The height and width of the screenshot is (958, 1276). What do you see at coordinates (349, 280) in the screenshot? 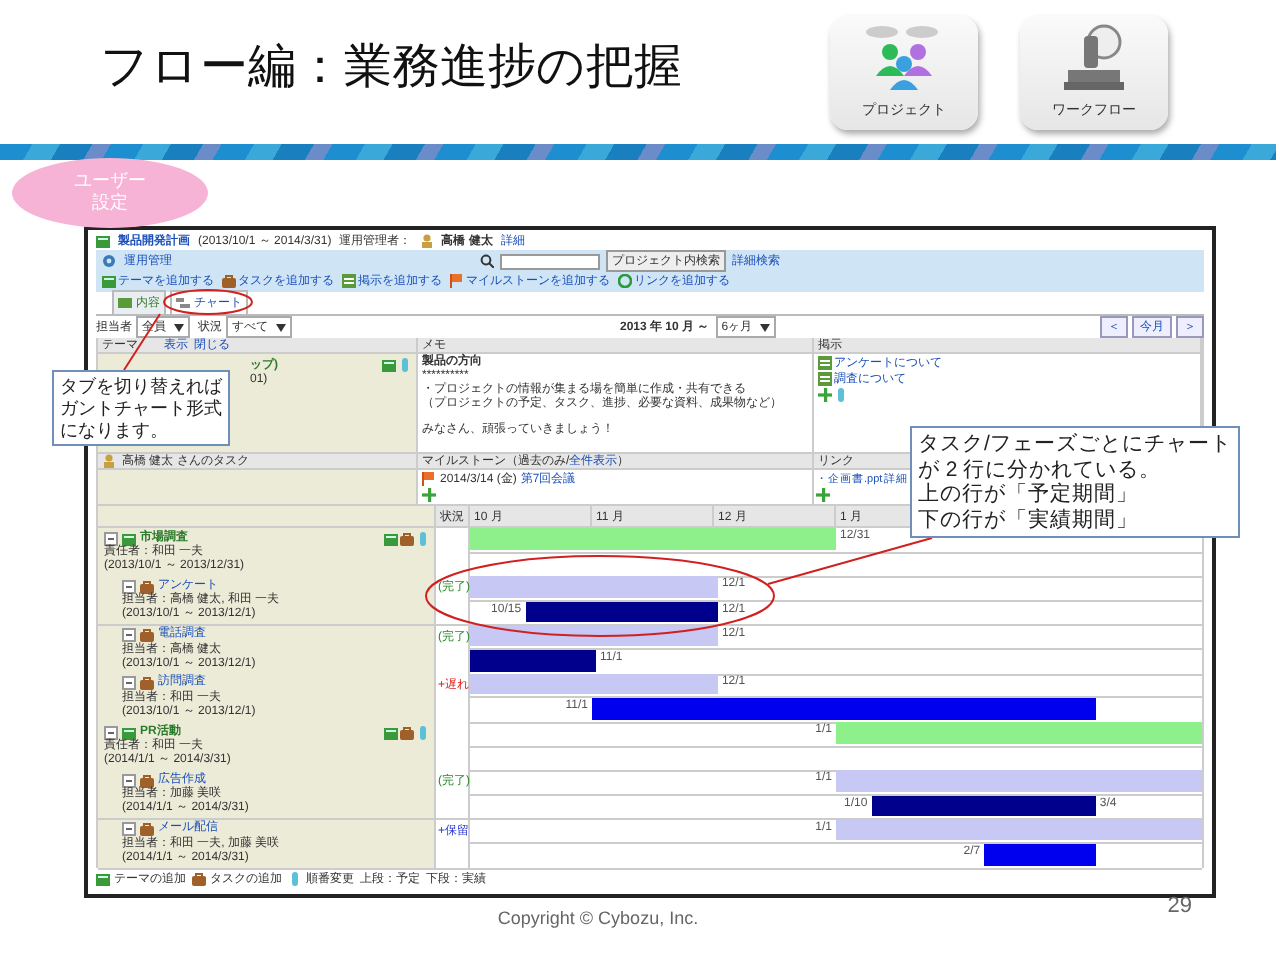
I see `document-icon` at bounding box center [349, 280].